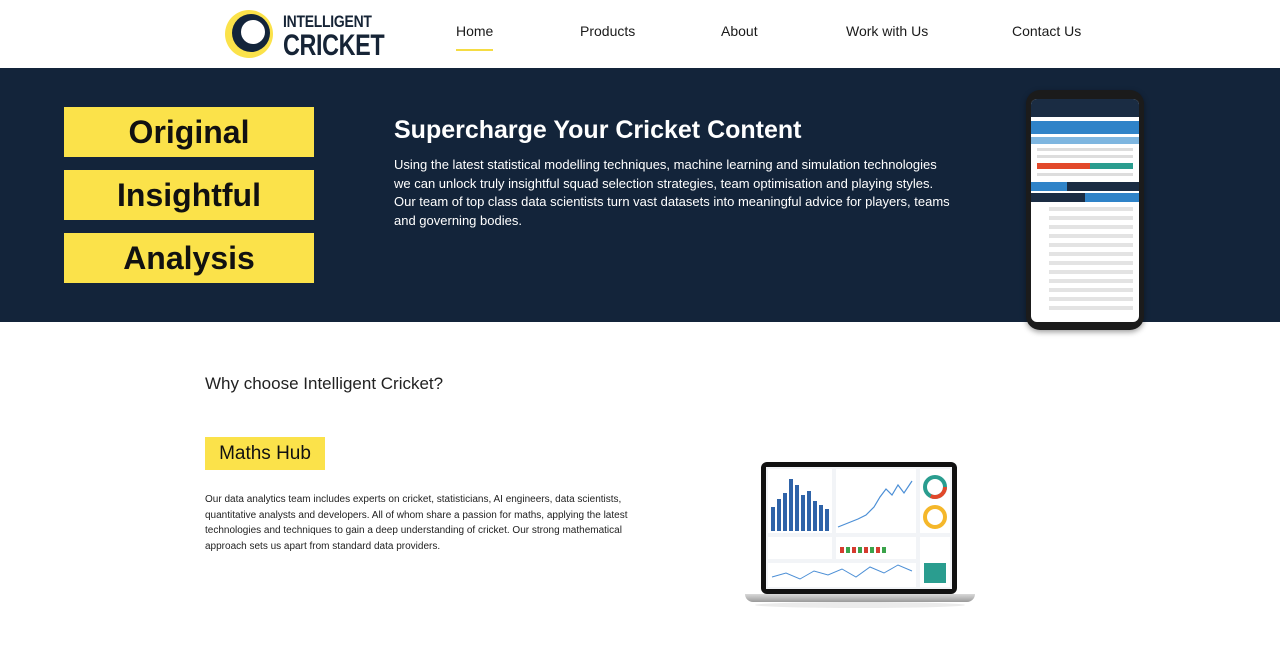  What do you see at coordinates (189, 258) in the screenshot?
I see `tag-analysis: Analysis` at bounding box center [189, 258].